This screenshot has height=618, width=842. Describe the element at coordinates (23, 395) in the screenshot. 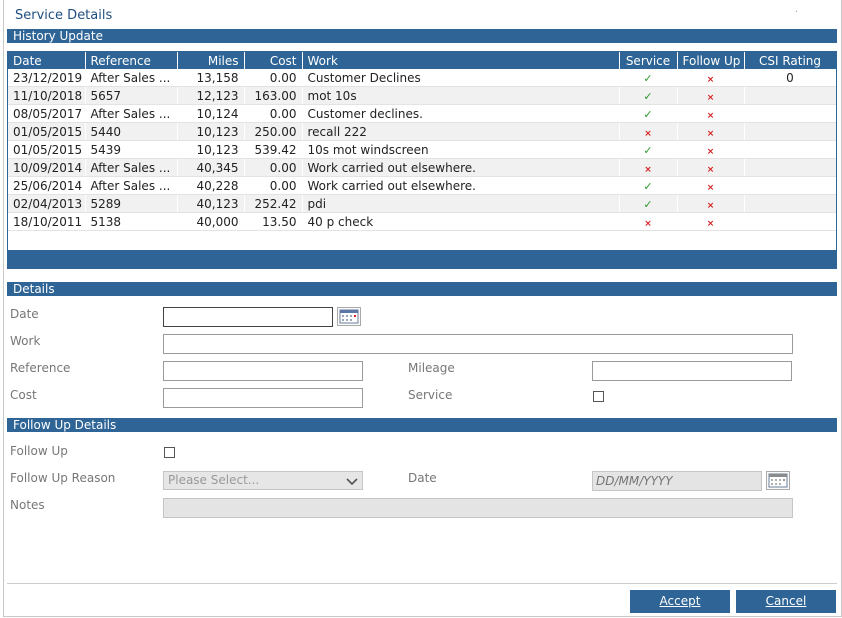

I see `cost-label: Cost` at that location.